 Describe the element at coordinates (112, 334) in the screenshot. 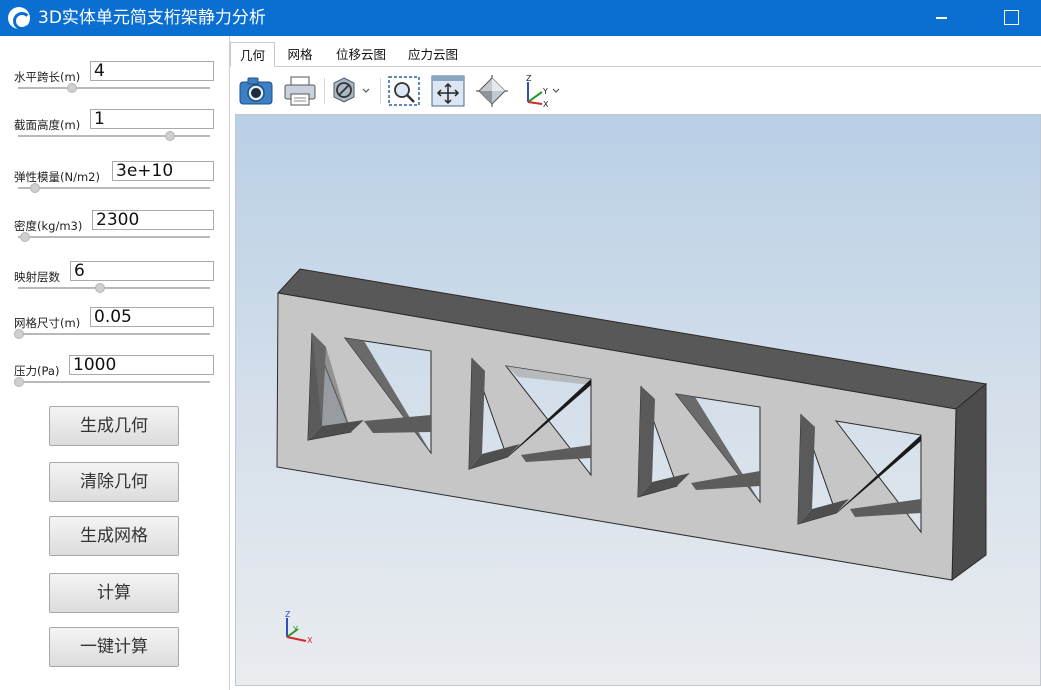

I see `mesh-size-slider` at that location.